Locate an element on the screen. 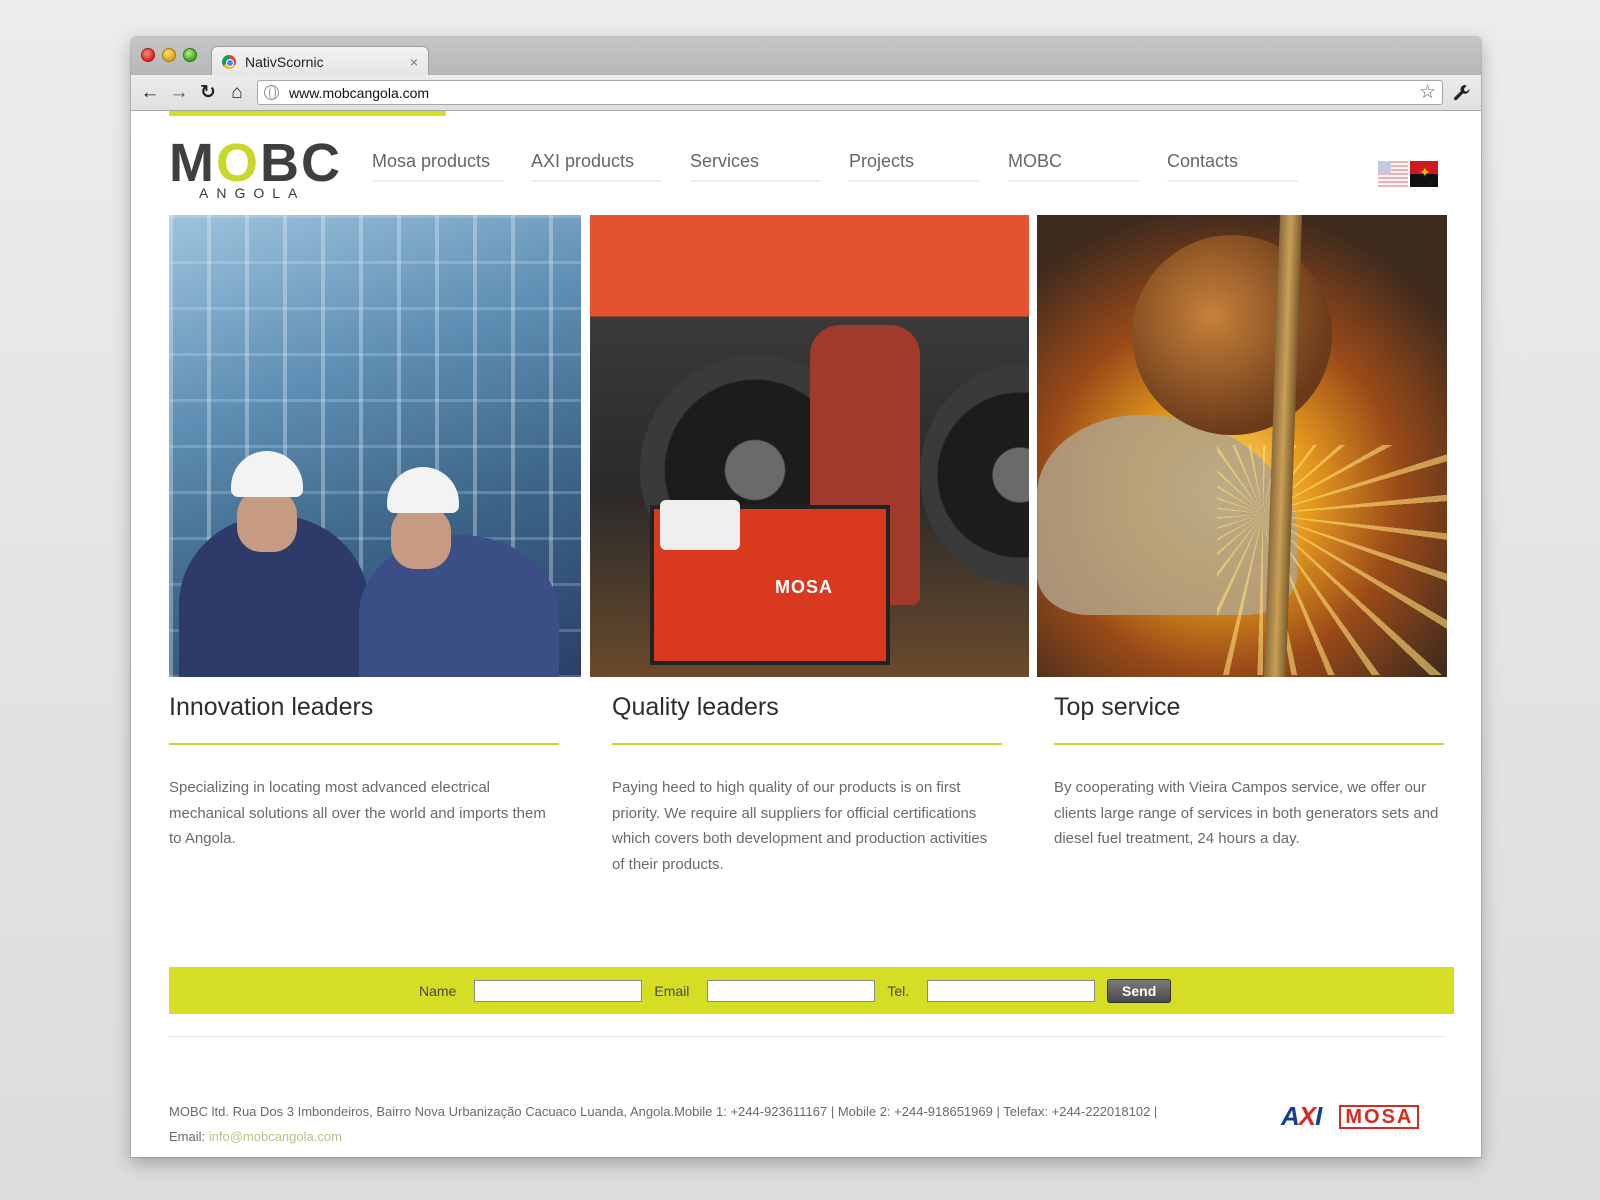  wrench-menu-icon is located at coordinates (1462, 93).